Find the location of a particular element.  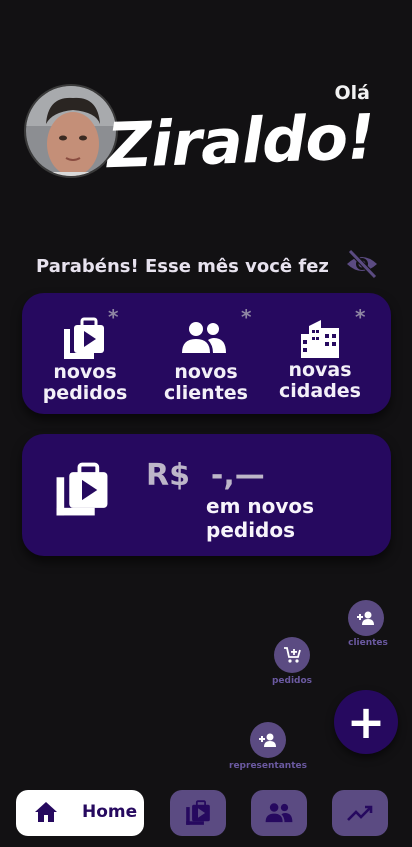

stat-new-cities: * novas cidades is located at coordinates (320, 353).